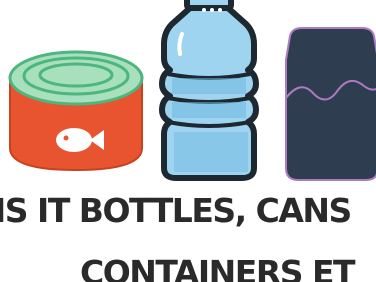 The image size is (376, 282). Describe the element at coordinates (176, 210) in the screenshot. I see `headline-line-1: IS IT BOTTLES, CANS` at that location.